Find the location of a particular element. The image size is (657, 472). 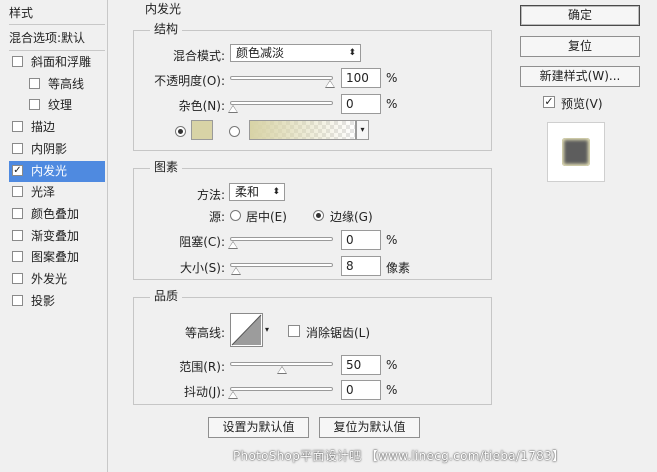

contour-label: 等高线: is located at coordinates (204, 333).